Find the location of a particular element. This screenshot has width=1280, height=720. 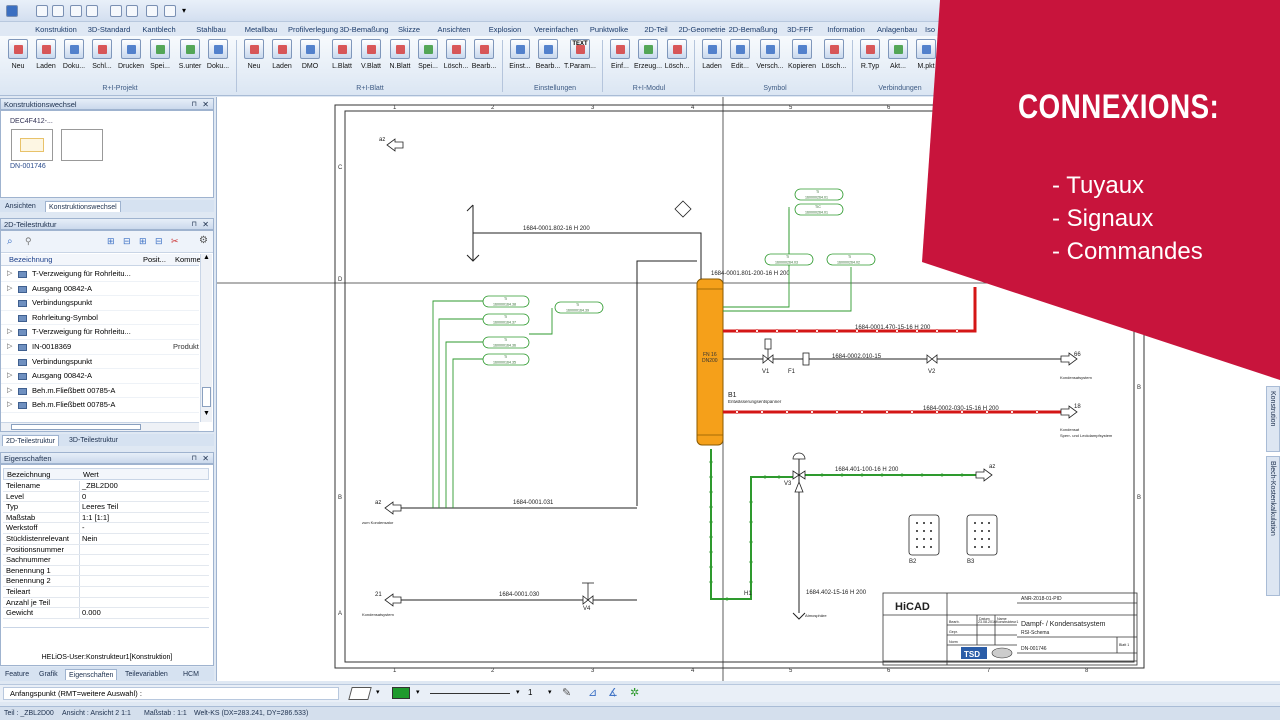

tab-3d-bemassung: 3D-Bemaßung is located at coordinates (364, 29).